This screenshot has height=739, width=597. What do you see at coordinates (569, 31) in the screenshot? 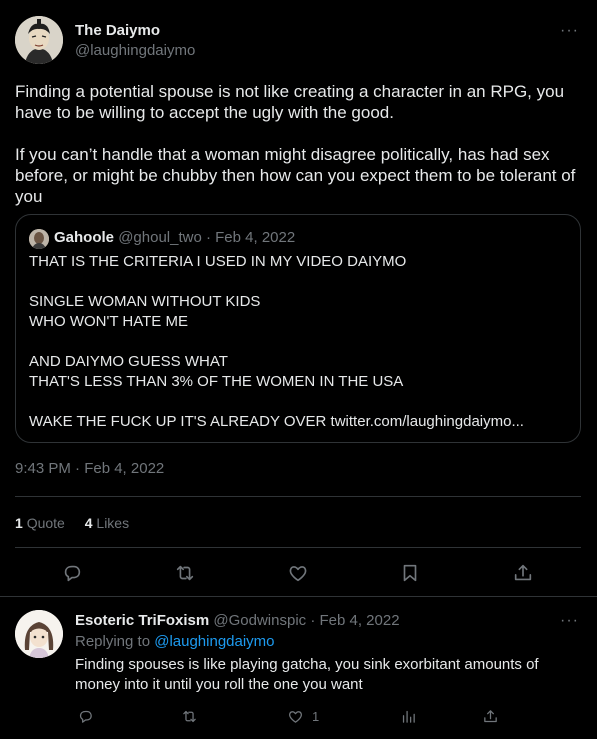
I see `more-options-button: ···` at bounding box center [569, 31].